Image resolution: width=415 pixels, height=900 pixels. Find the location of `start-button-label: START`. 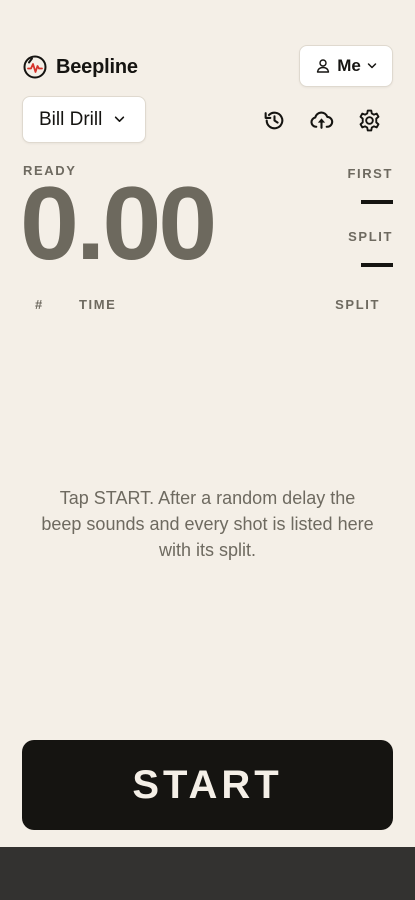

start-button-label: START is located at coordinates (207, 784).